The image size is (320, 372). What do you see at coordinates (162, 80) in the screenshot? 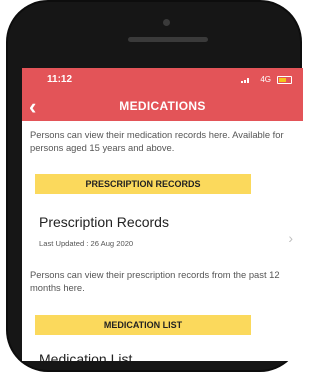
I see `status-bar: 11:12 4G` at bounding box center [162, 80].